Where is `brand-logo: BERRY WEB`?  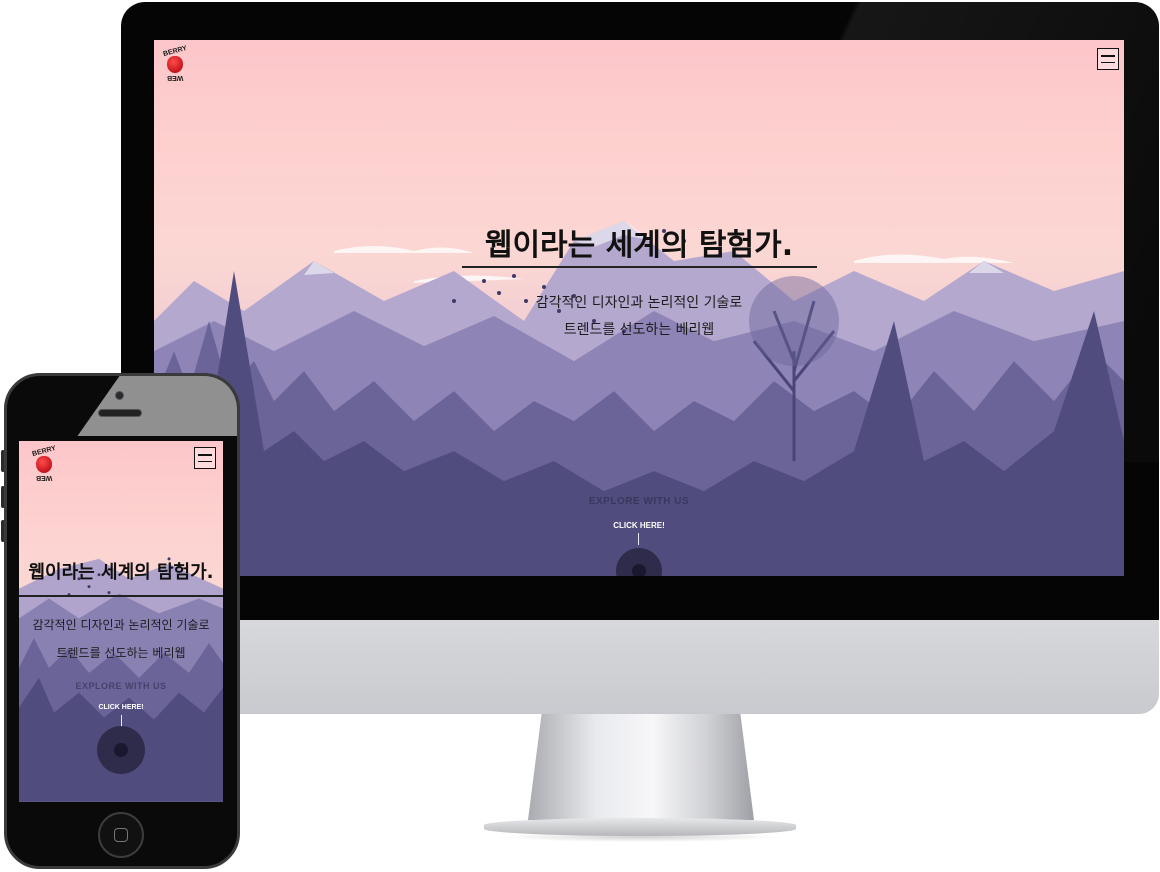
brand-logo: BERRY WEB is located at coordinates (175, 63).